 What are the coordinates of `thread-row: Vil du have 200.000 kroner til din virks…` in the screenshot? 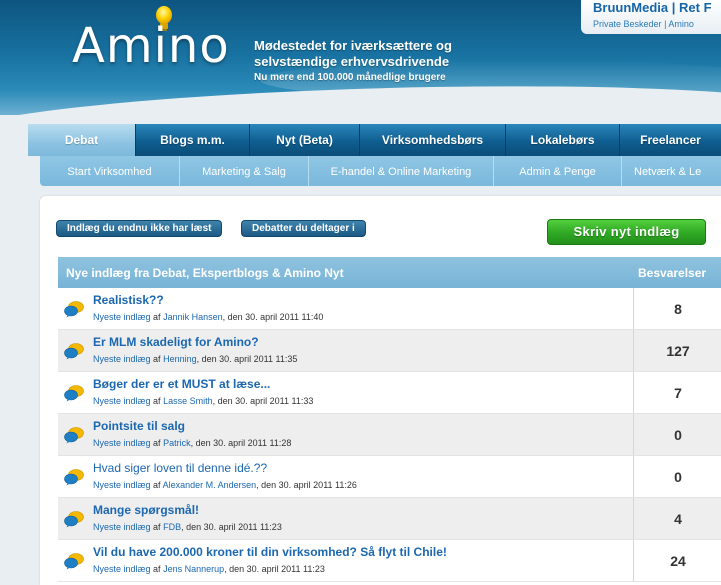 It's located at (389, 561).